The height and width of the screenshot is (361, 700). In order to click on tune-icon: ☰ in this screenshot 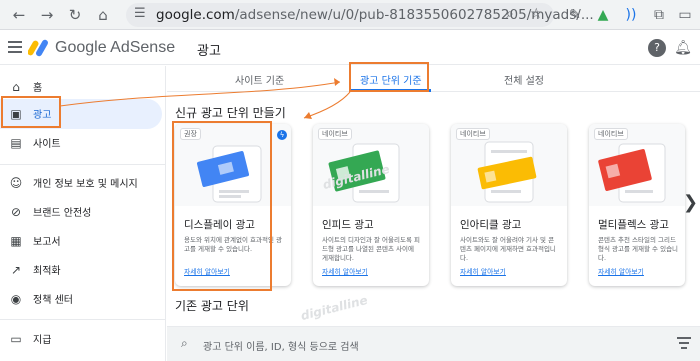, I will do `click(140, 13)`.